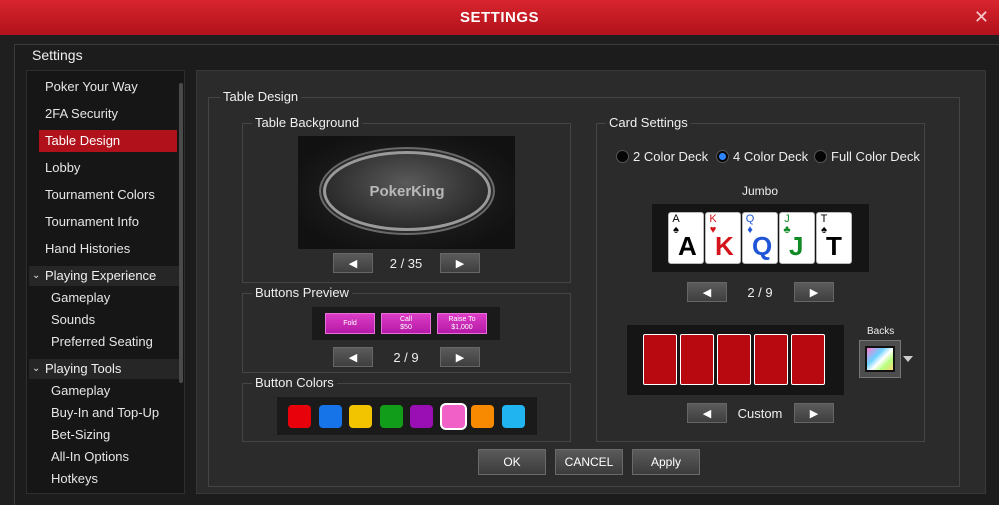 The width and height of the screenshot is (999, 505). I want to click on sidebar-group-playing-tools: ⌄ Playing Tools, so click(104, 369).